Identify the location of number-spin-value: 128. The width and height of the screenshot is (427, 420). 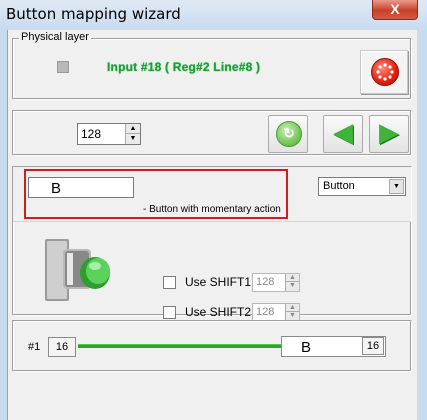
(91, 134).